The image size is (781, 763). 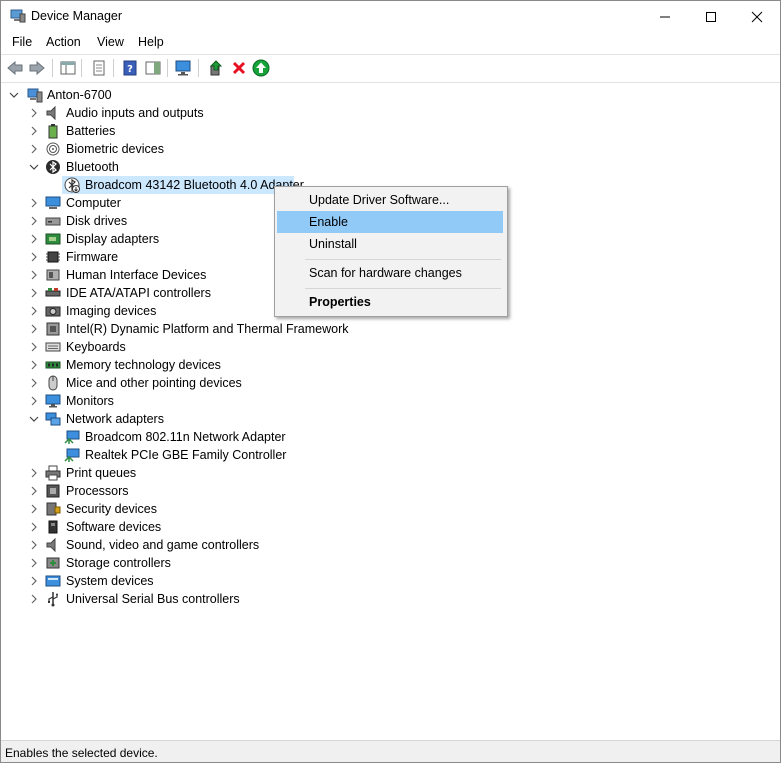 I want to click on menu-help: Help, so click(x=151, y=42).